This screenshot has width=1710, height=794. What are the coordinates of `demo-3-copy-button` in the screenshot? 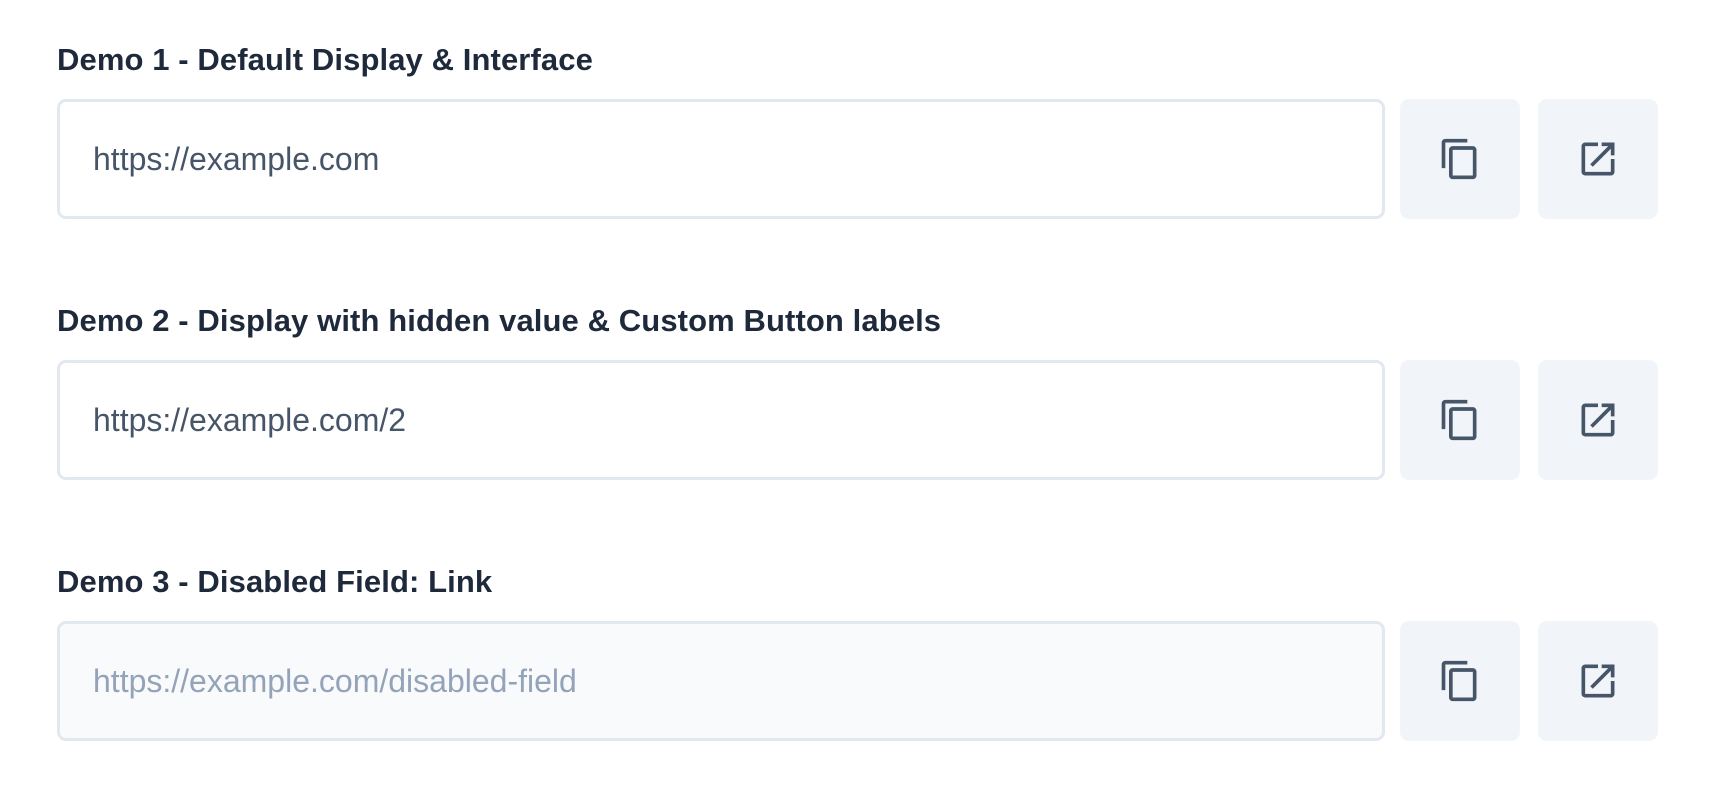 It's located at (1460, 681).